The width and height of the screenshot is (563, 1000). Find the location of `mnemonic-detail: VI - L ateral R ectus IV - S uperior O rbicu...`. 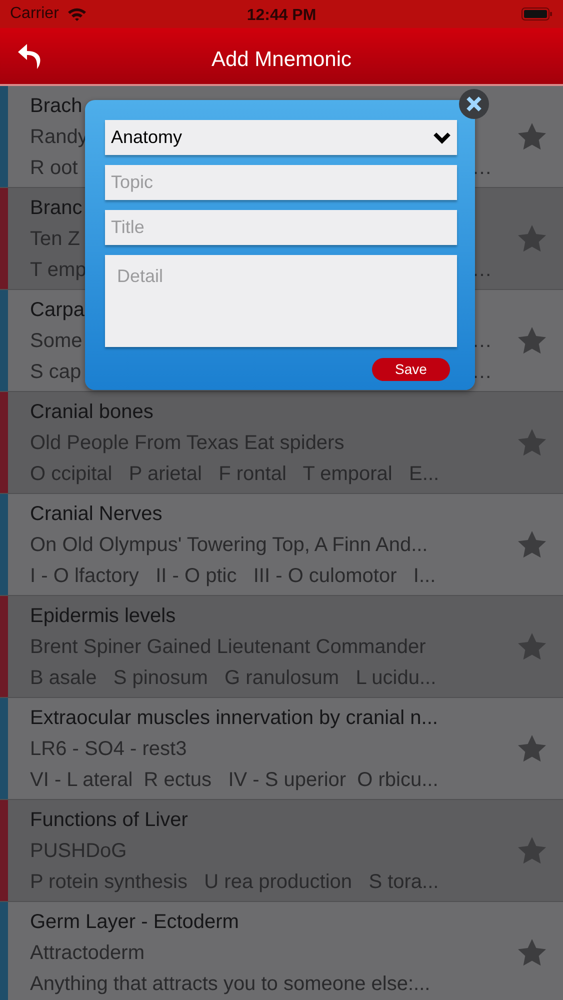

mnemonic-detail: VI - L ateral R ectus IV - S uperior O rbicu... is located at coordinates (234, 780).